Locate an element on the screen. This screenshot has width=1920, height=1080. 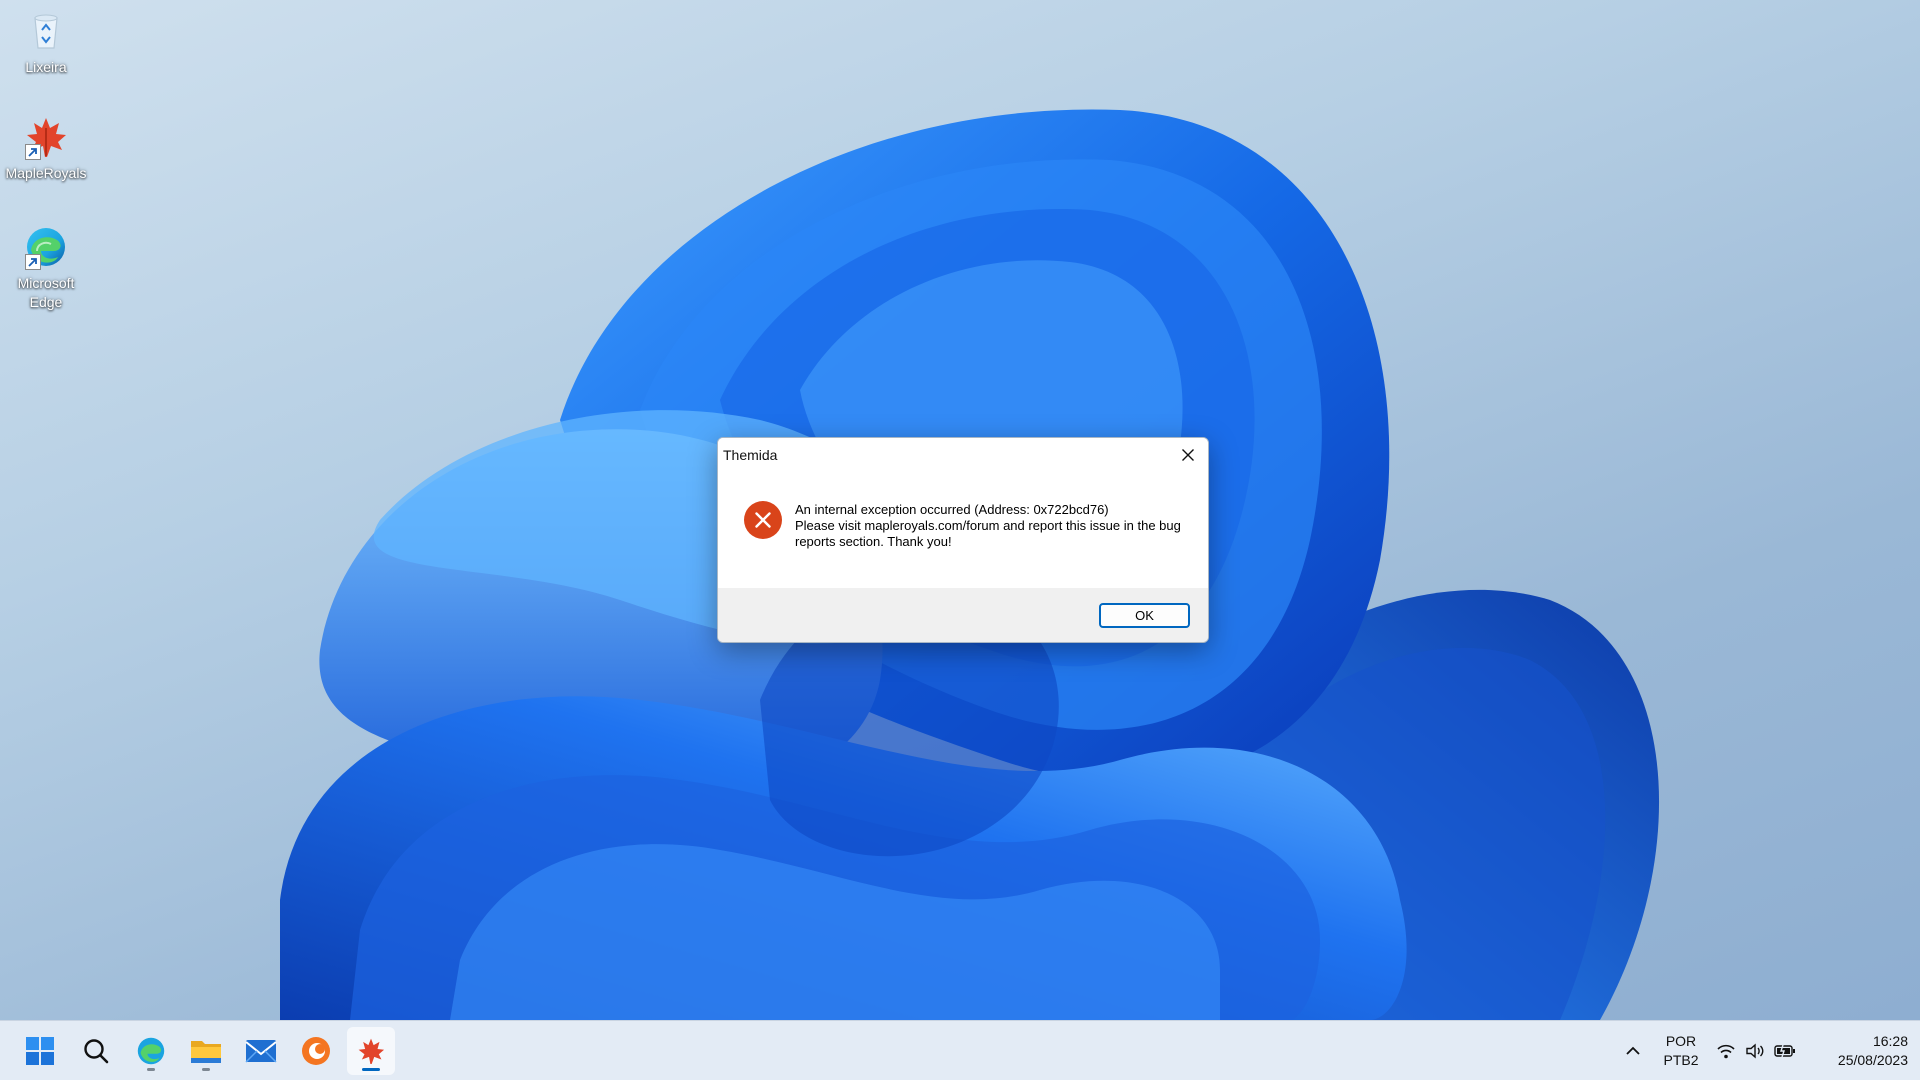
taskbar-edge is located at coordinates (151, 1051).